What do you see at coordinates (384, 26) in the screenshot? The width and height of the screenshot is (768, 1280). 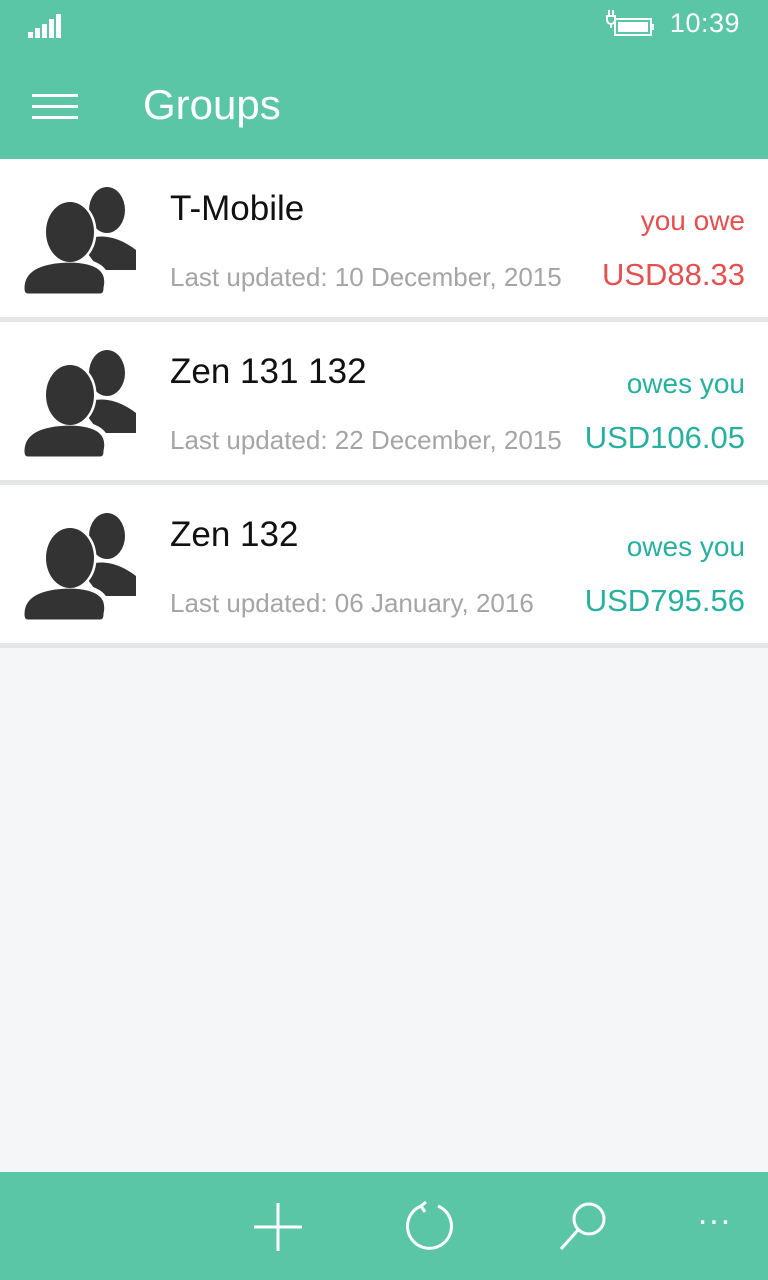 I see `status-bar: 10:39` at bounding box center [384, 26].